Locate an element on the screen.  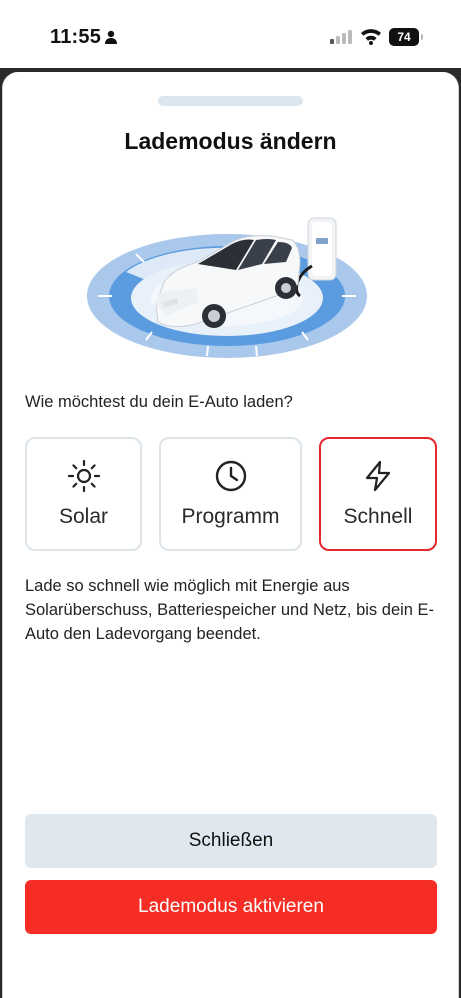
status-time: 11:55 is located at coordinates (76, 37).